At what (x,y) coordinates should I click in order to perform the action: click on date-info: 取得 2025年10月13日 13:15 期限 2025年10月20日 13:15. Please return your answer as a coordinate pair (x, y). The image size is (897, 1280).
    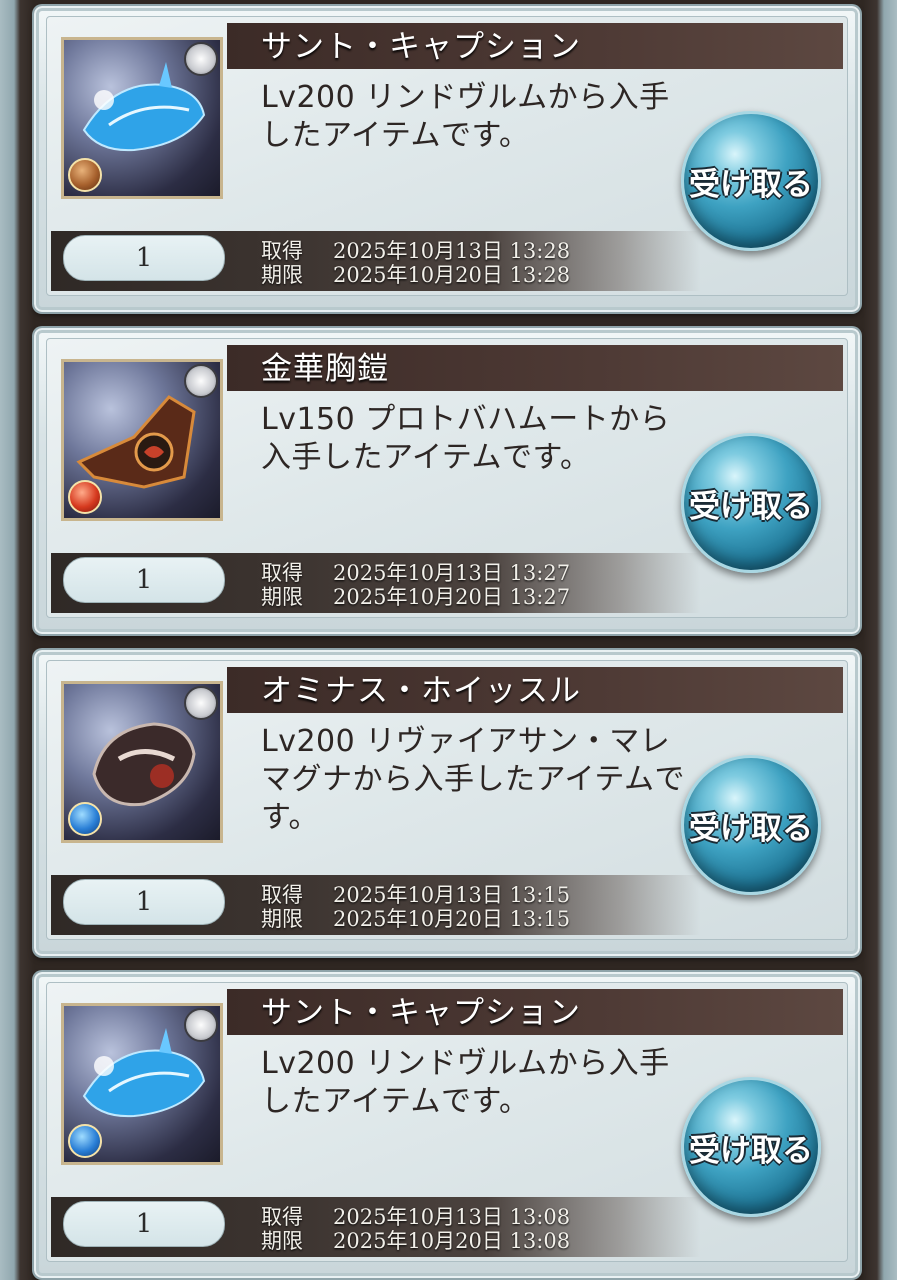
    Looking at the image, I should click on (415, 907).